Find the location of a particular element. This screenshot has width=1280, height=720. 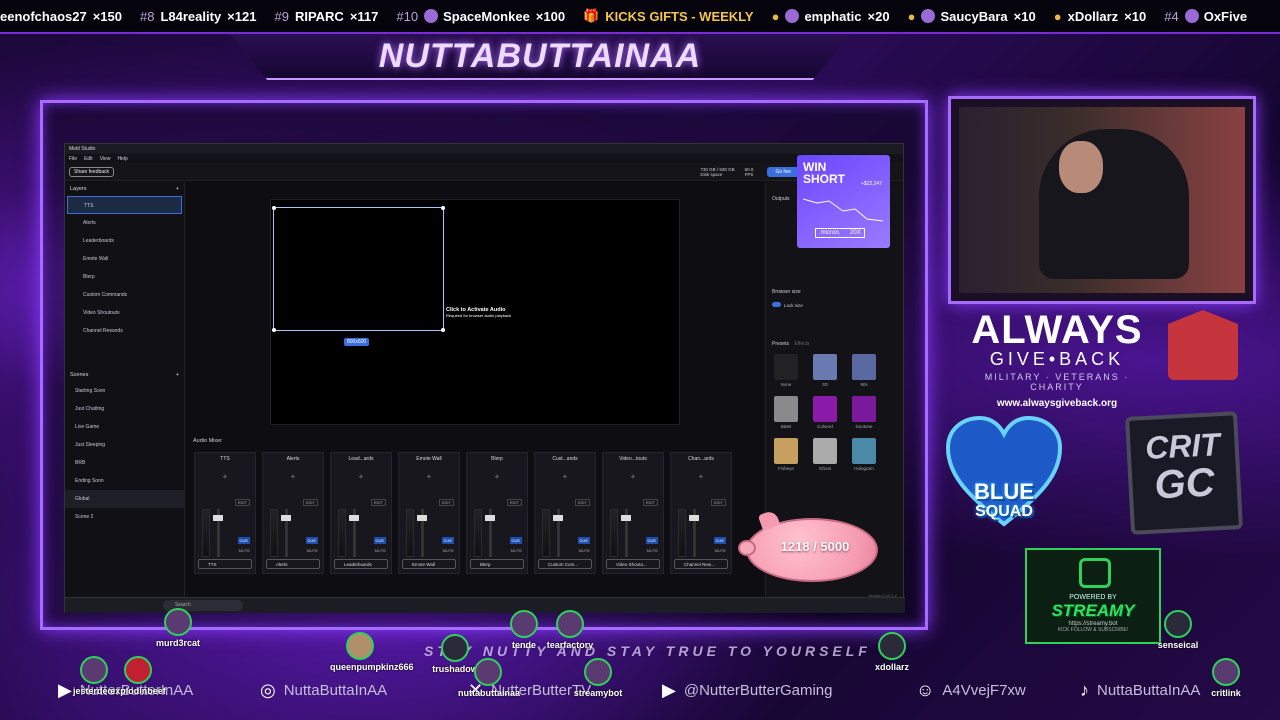

layer-item: Custom Commands is located at coordinates (124, 295).